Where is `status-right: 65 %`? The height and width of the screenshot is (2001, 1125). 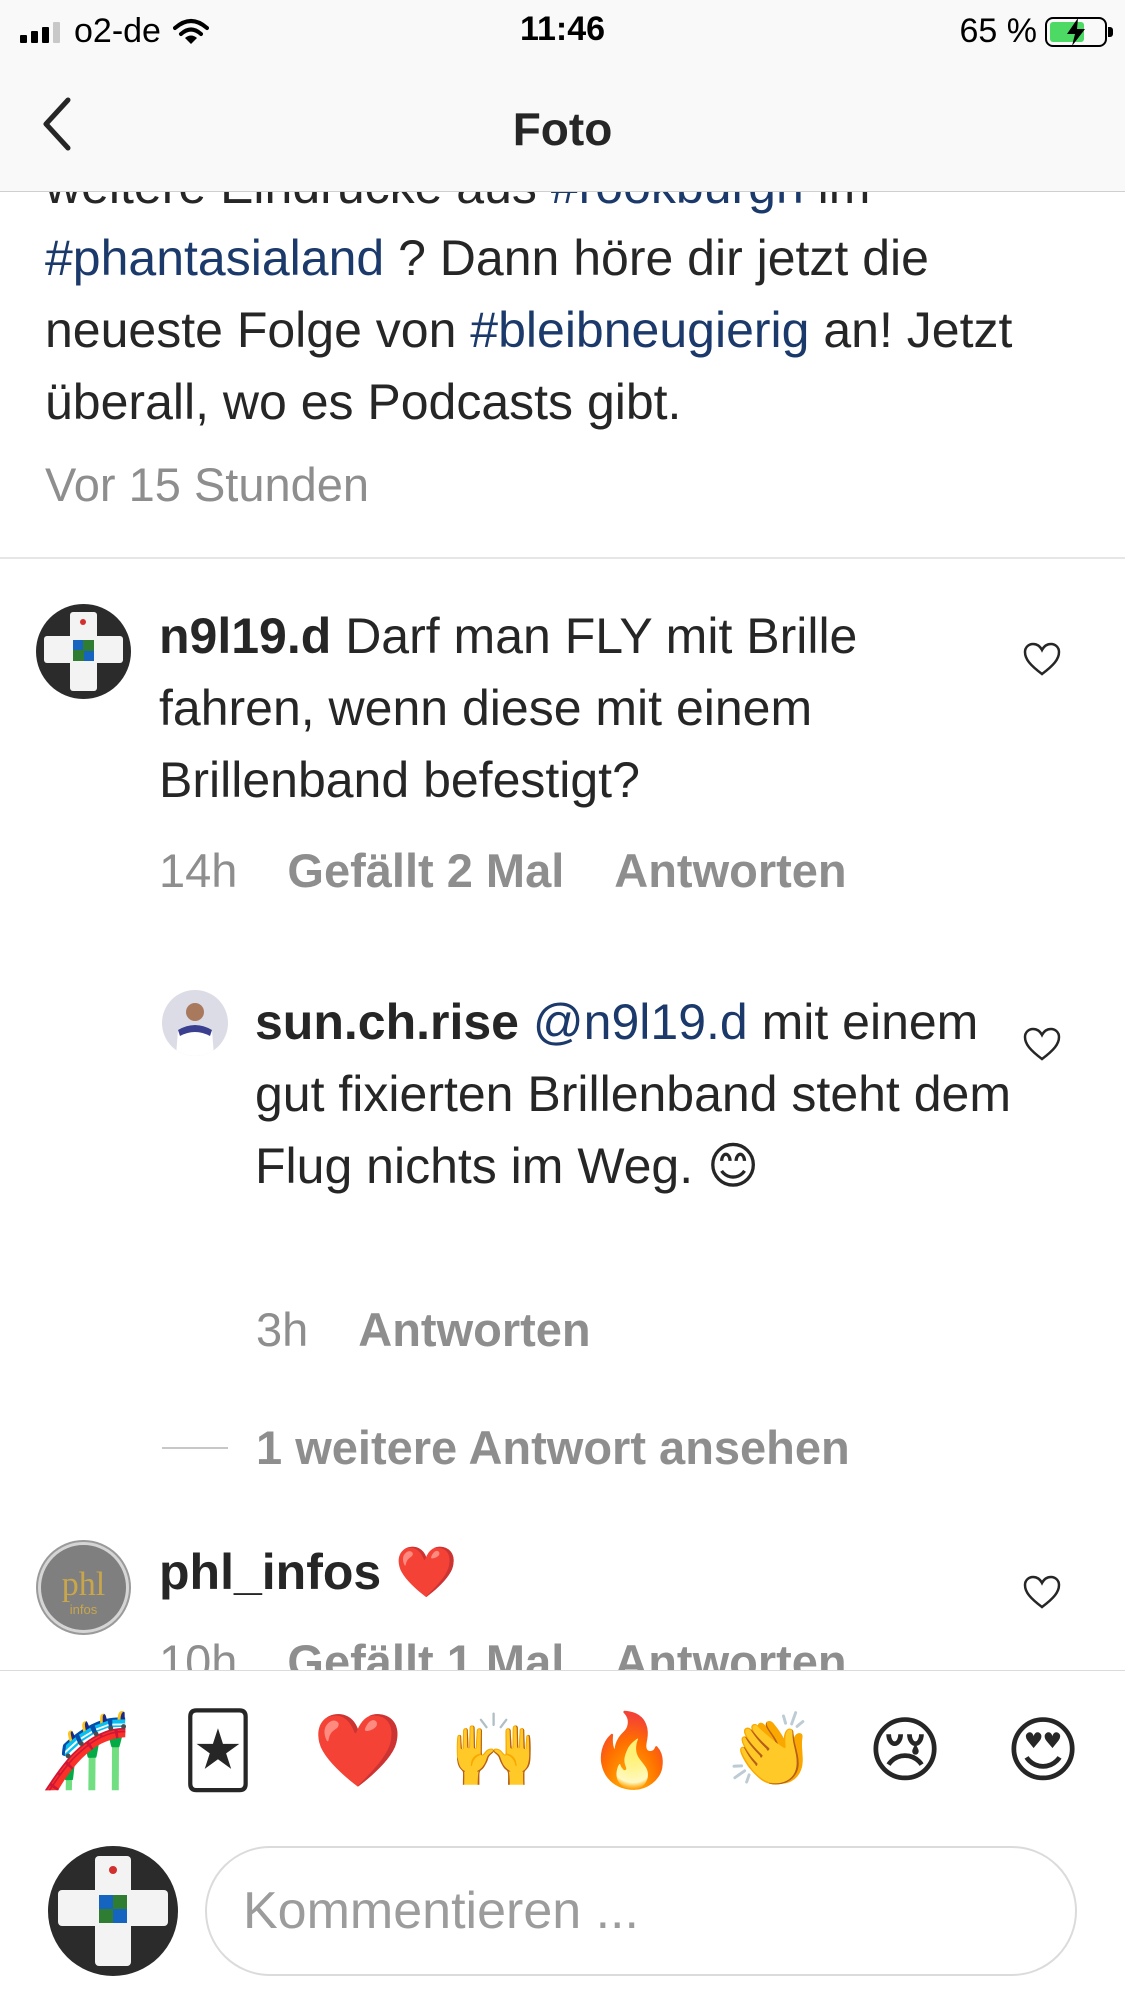 status-right: 65 % is located at coordinates (1036, 31).